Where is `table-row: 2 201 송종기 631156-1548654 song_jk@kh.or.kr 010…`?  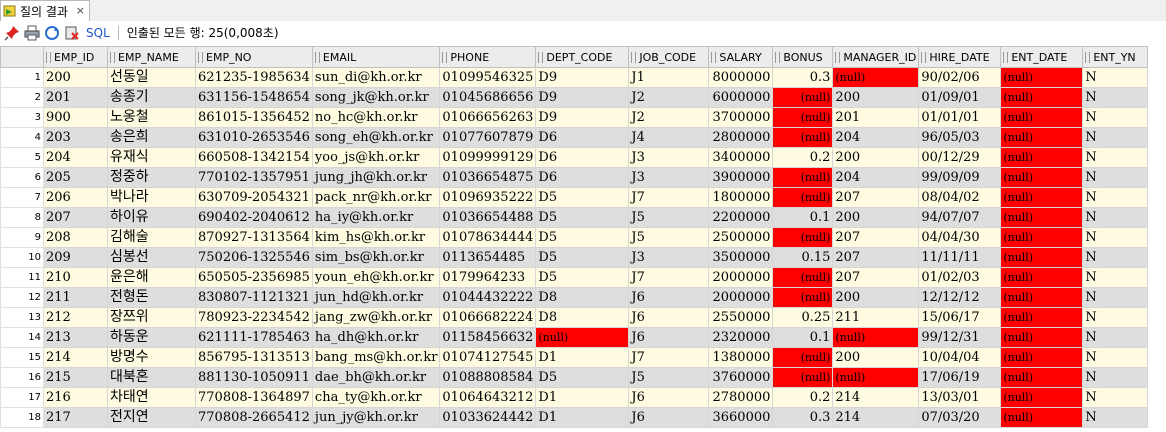
table-row: 2 201 송종기 631156-1548654 song_jk@kh.or.kr 010… is located at coordinates (574, 97).